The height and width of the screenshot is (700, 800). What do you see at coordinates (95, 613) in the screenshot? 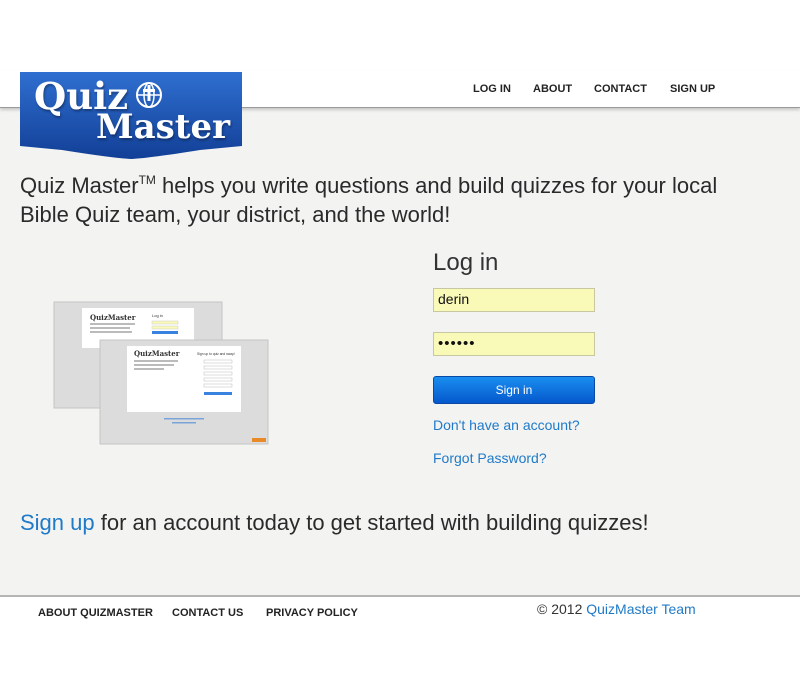
I see `footer-about-link: ABOUT QUIZMASTER` at bounding box center [95, 613].